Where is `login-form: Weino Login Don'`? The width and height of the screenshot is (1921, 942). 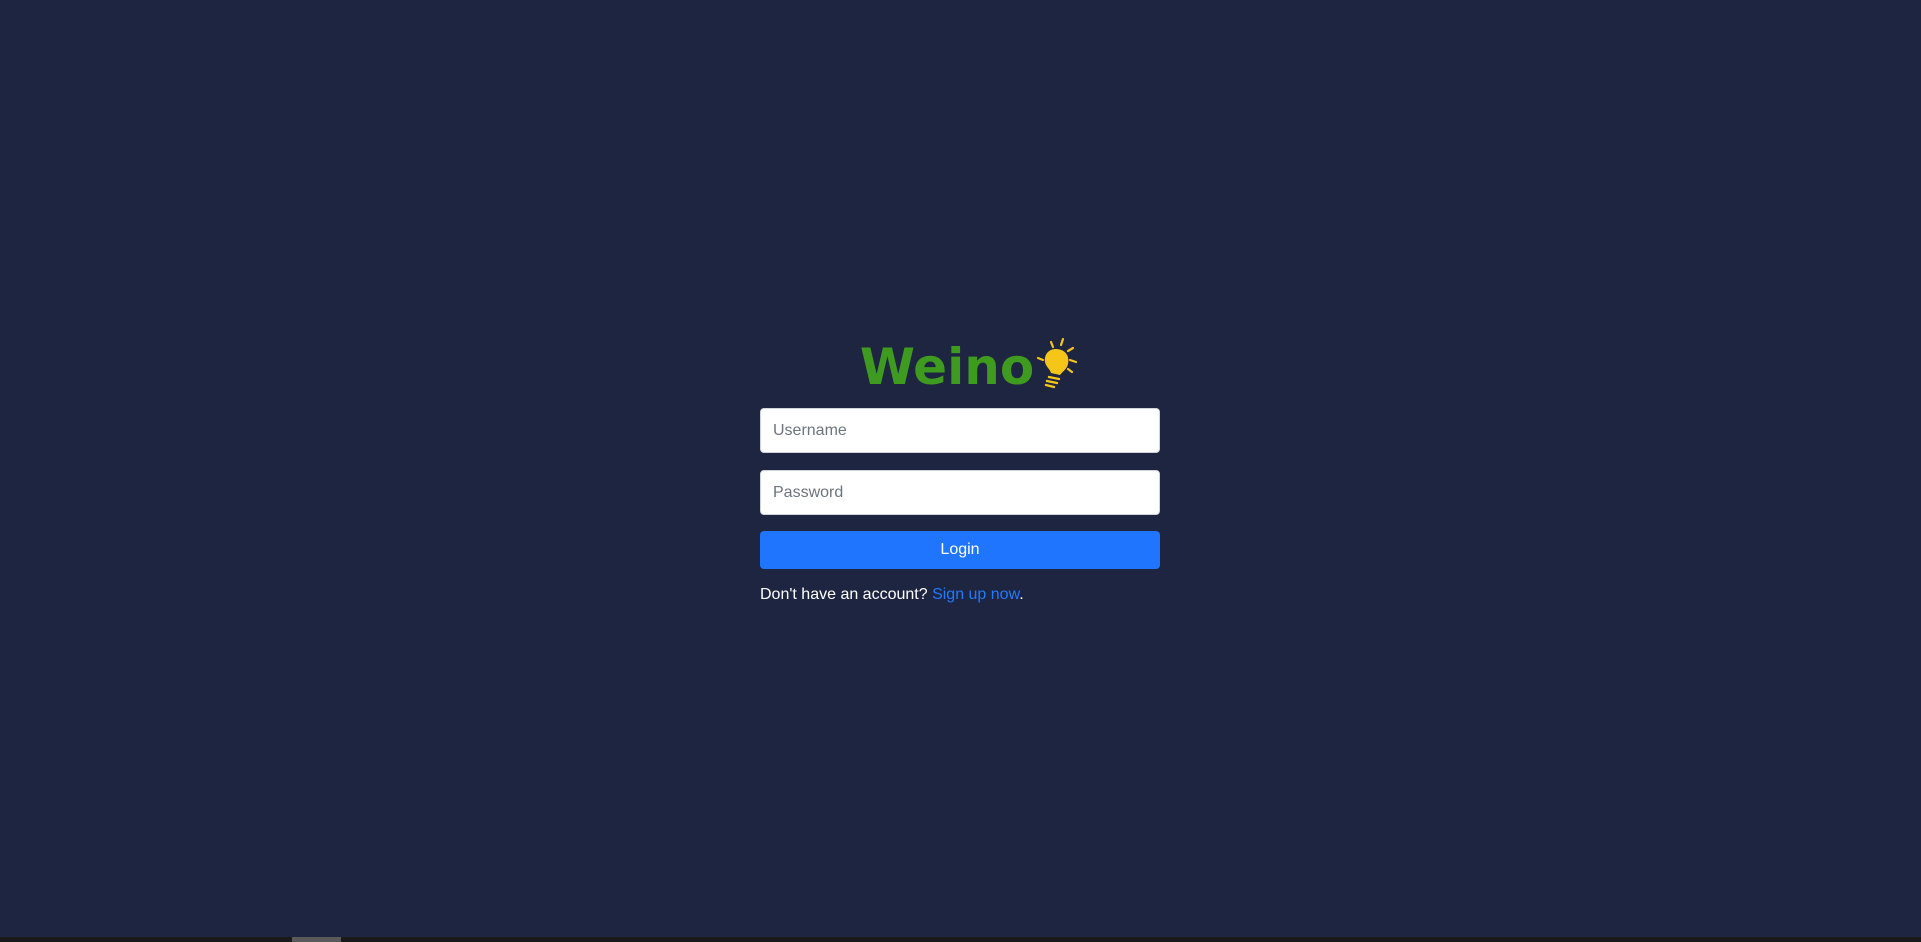 login-form: Weino Login Don' is located at coordinates (960, 467).